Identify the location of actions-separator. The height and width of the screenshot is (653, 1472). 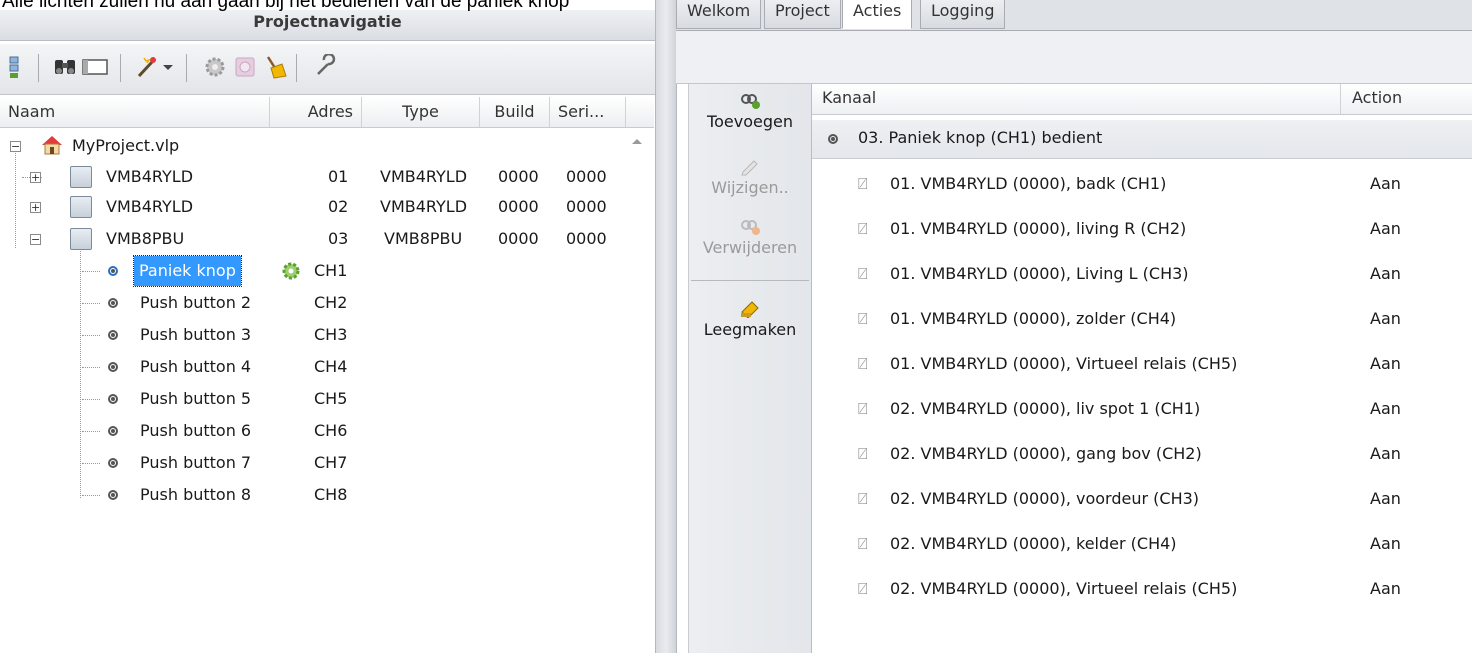
(750, 280).